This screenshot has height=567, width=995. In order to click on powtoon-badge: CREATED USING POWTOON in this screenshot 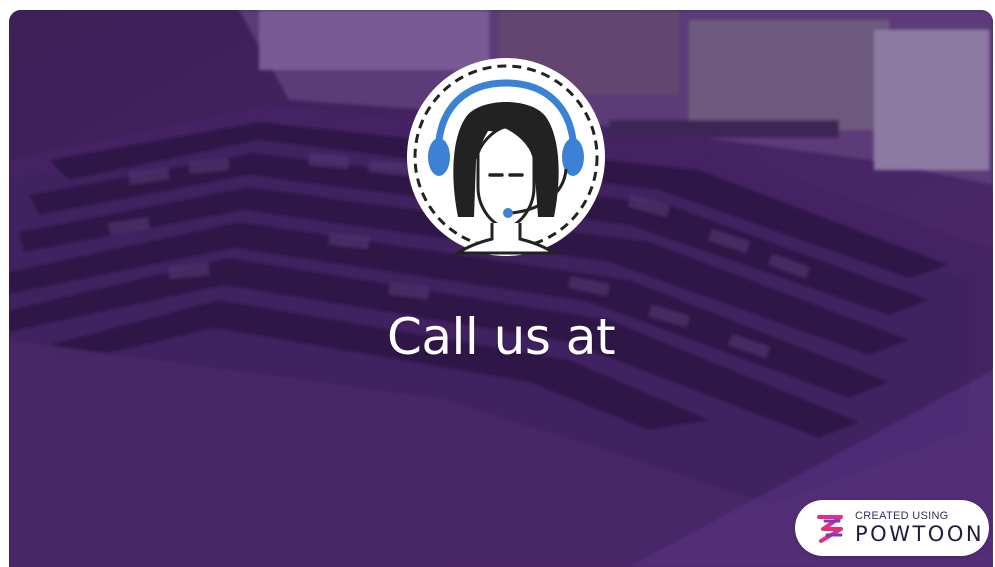, I will do `click(892, 528)`.